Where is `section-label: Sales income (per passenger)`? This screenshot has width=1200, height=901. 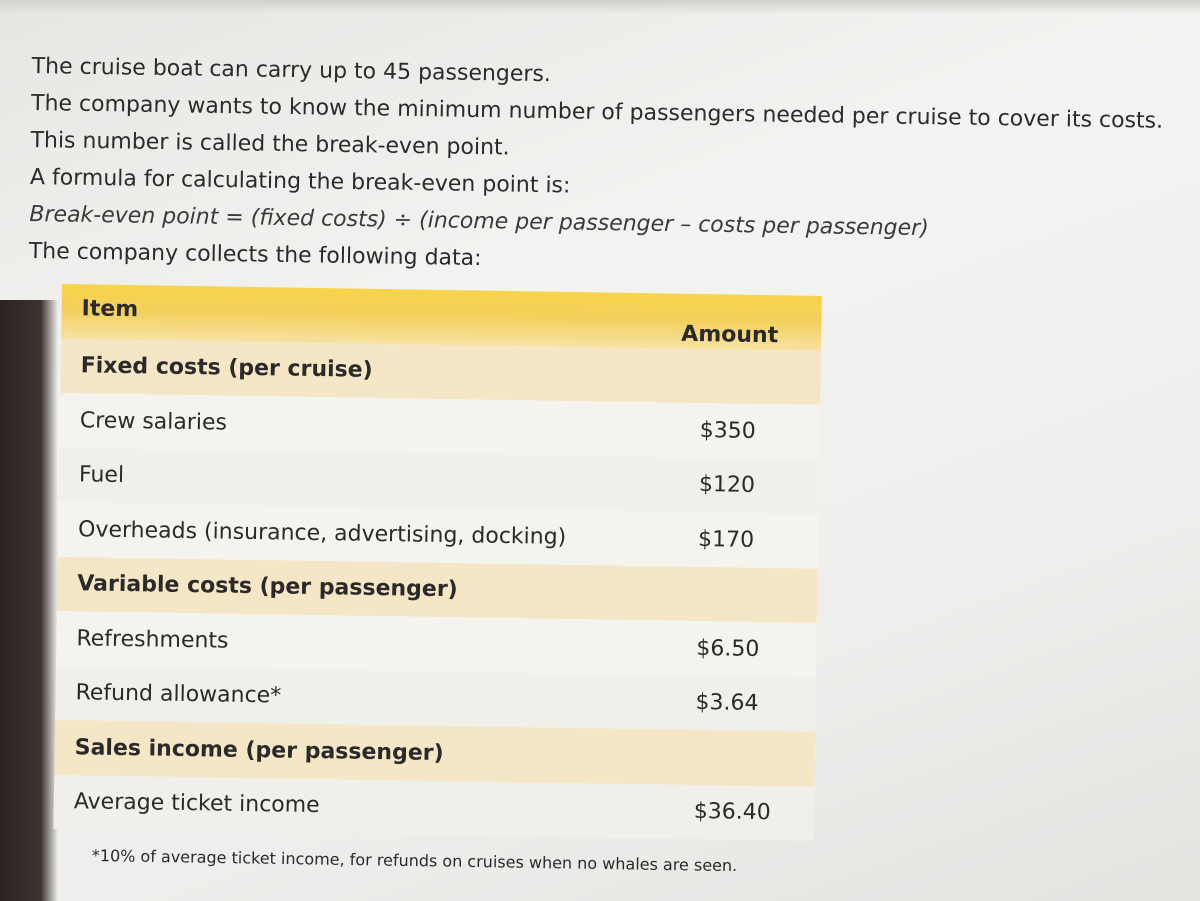 section-label: Sales income (per passenger) is located at coordinates (259, 750).